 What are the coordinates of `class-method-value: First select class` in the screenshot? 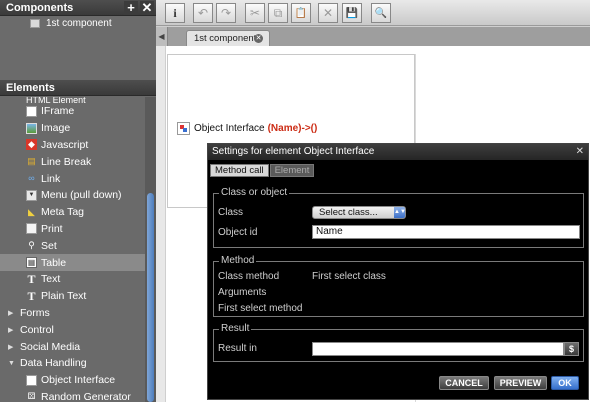 It's located at (349, 276).